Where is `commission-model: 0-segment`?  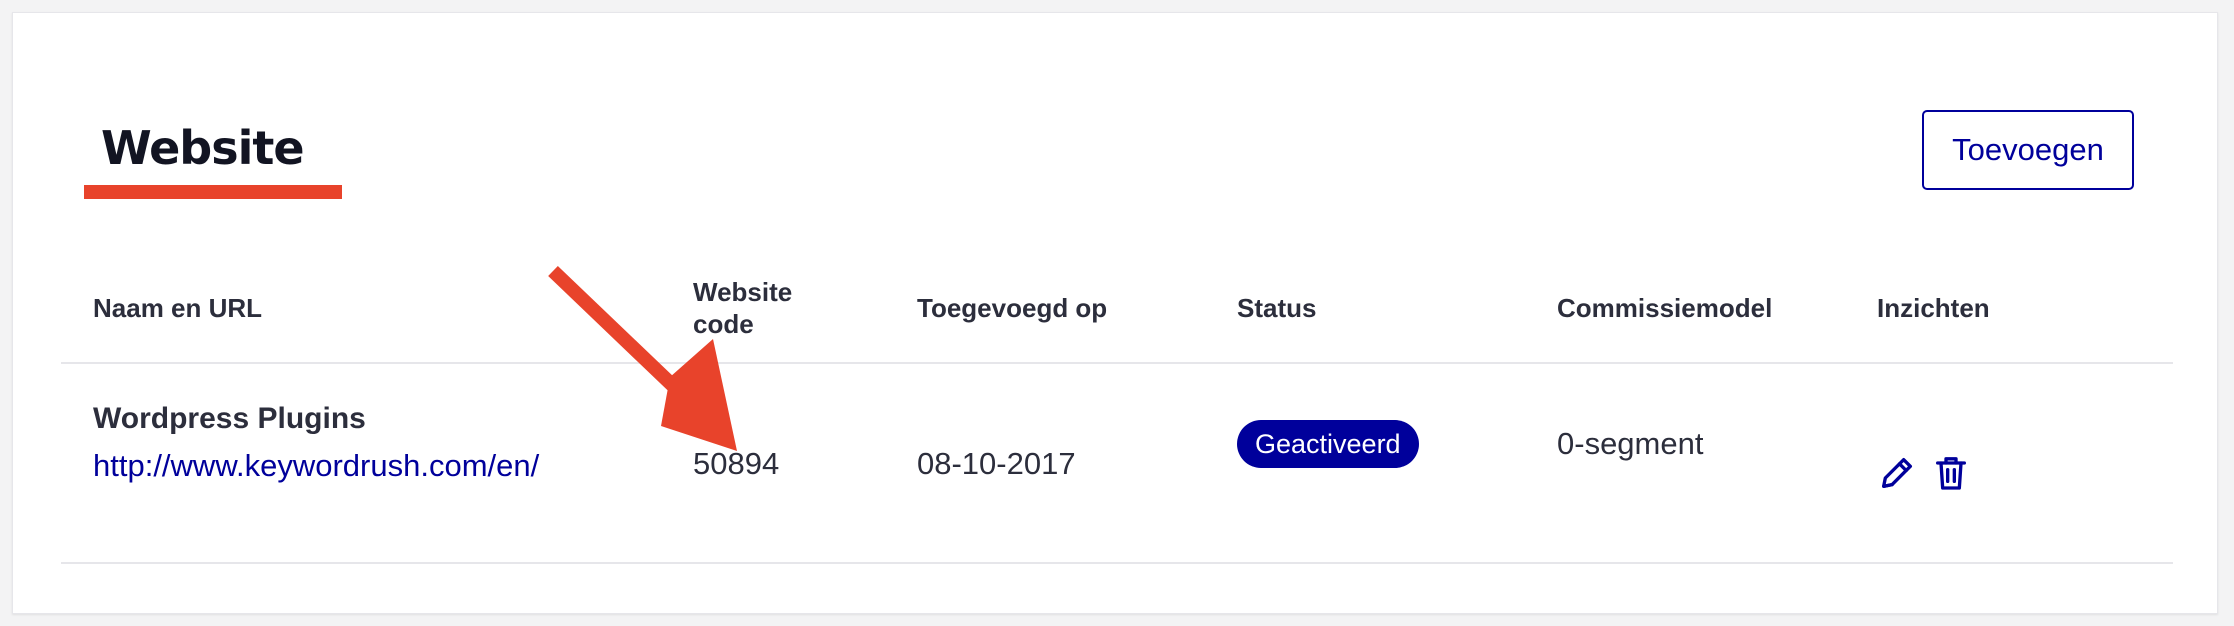
commission-model: 0-segment is located at coordinates (1630, 443).